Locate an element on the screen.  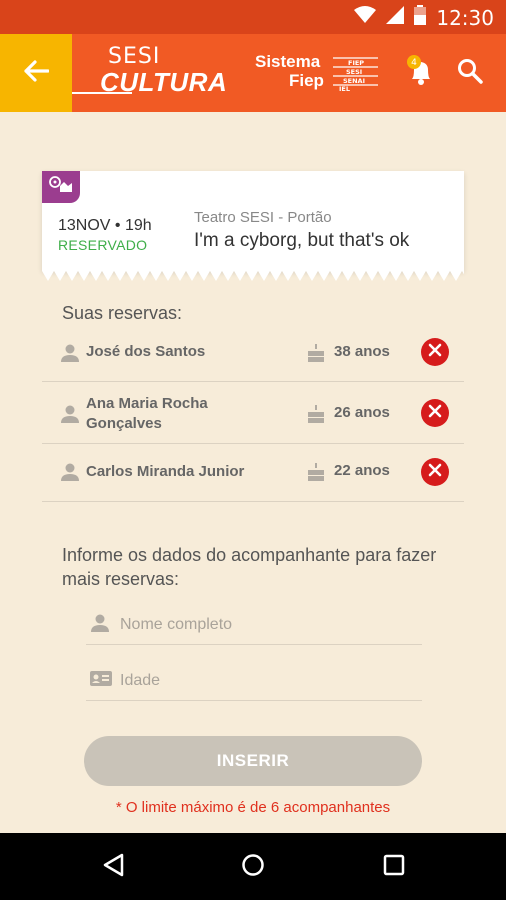
insert-button: INSERIR is located at coordinates (253, 761).